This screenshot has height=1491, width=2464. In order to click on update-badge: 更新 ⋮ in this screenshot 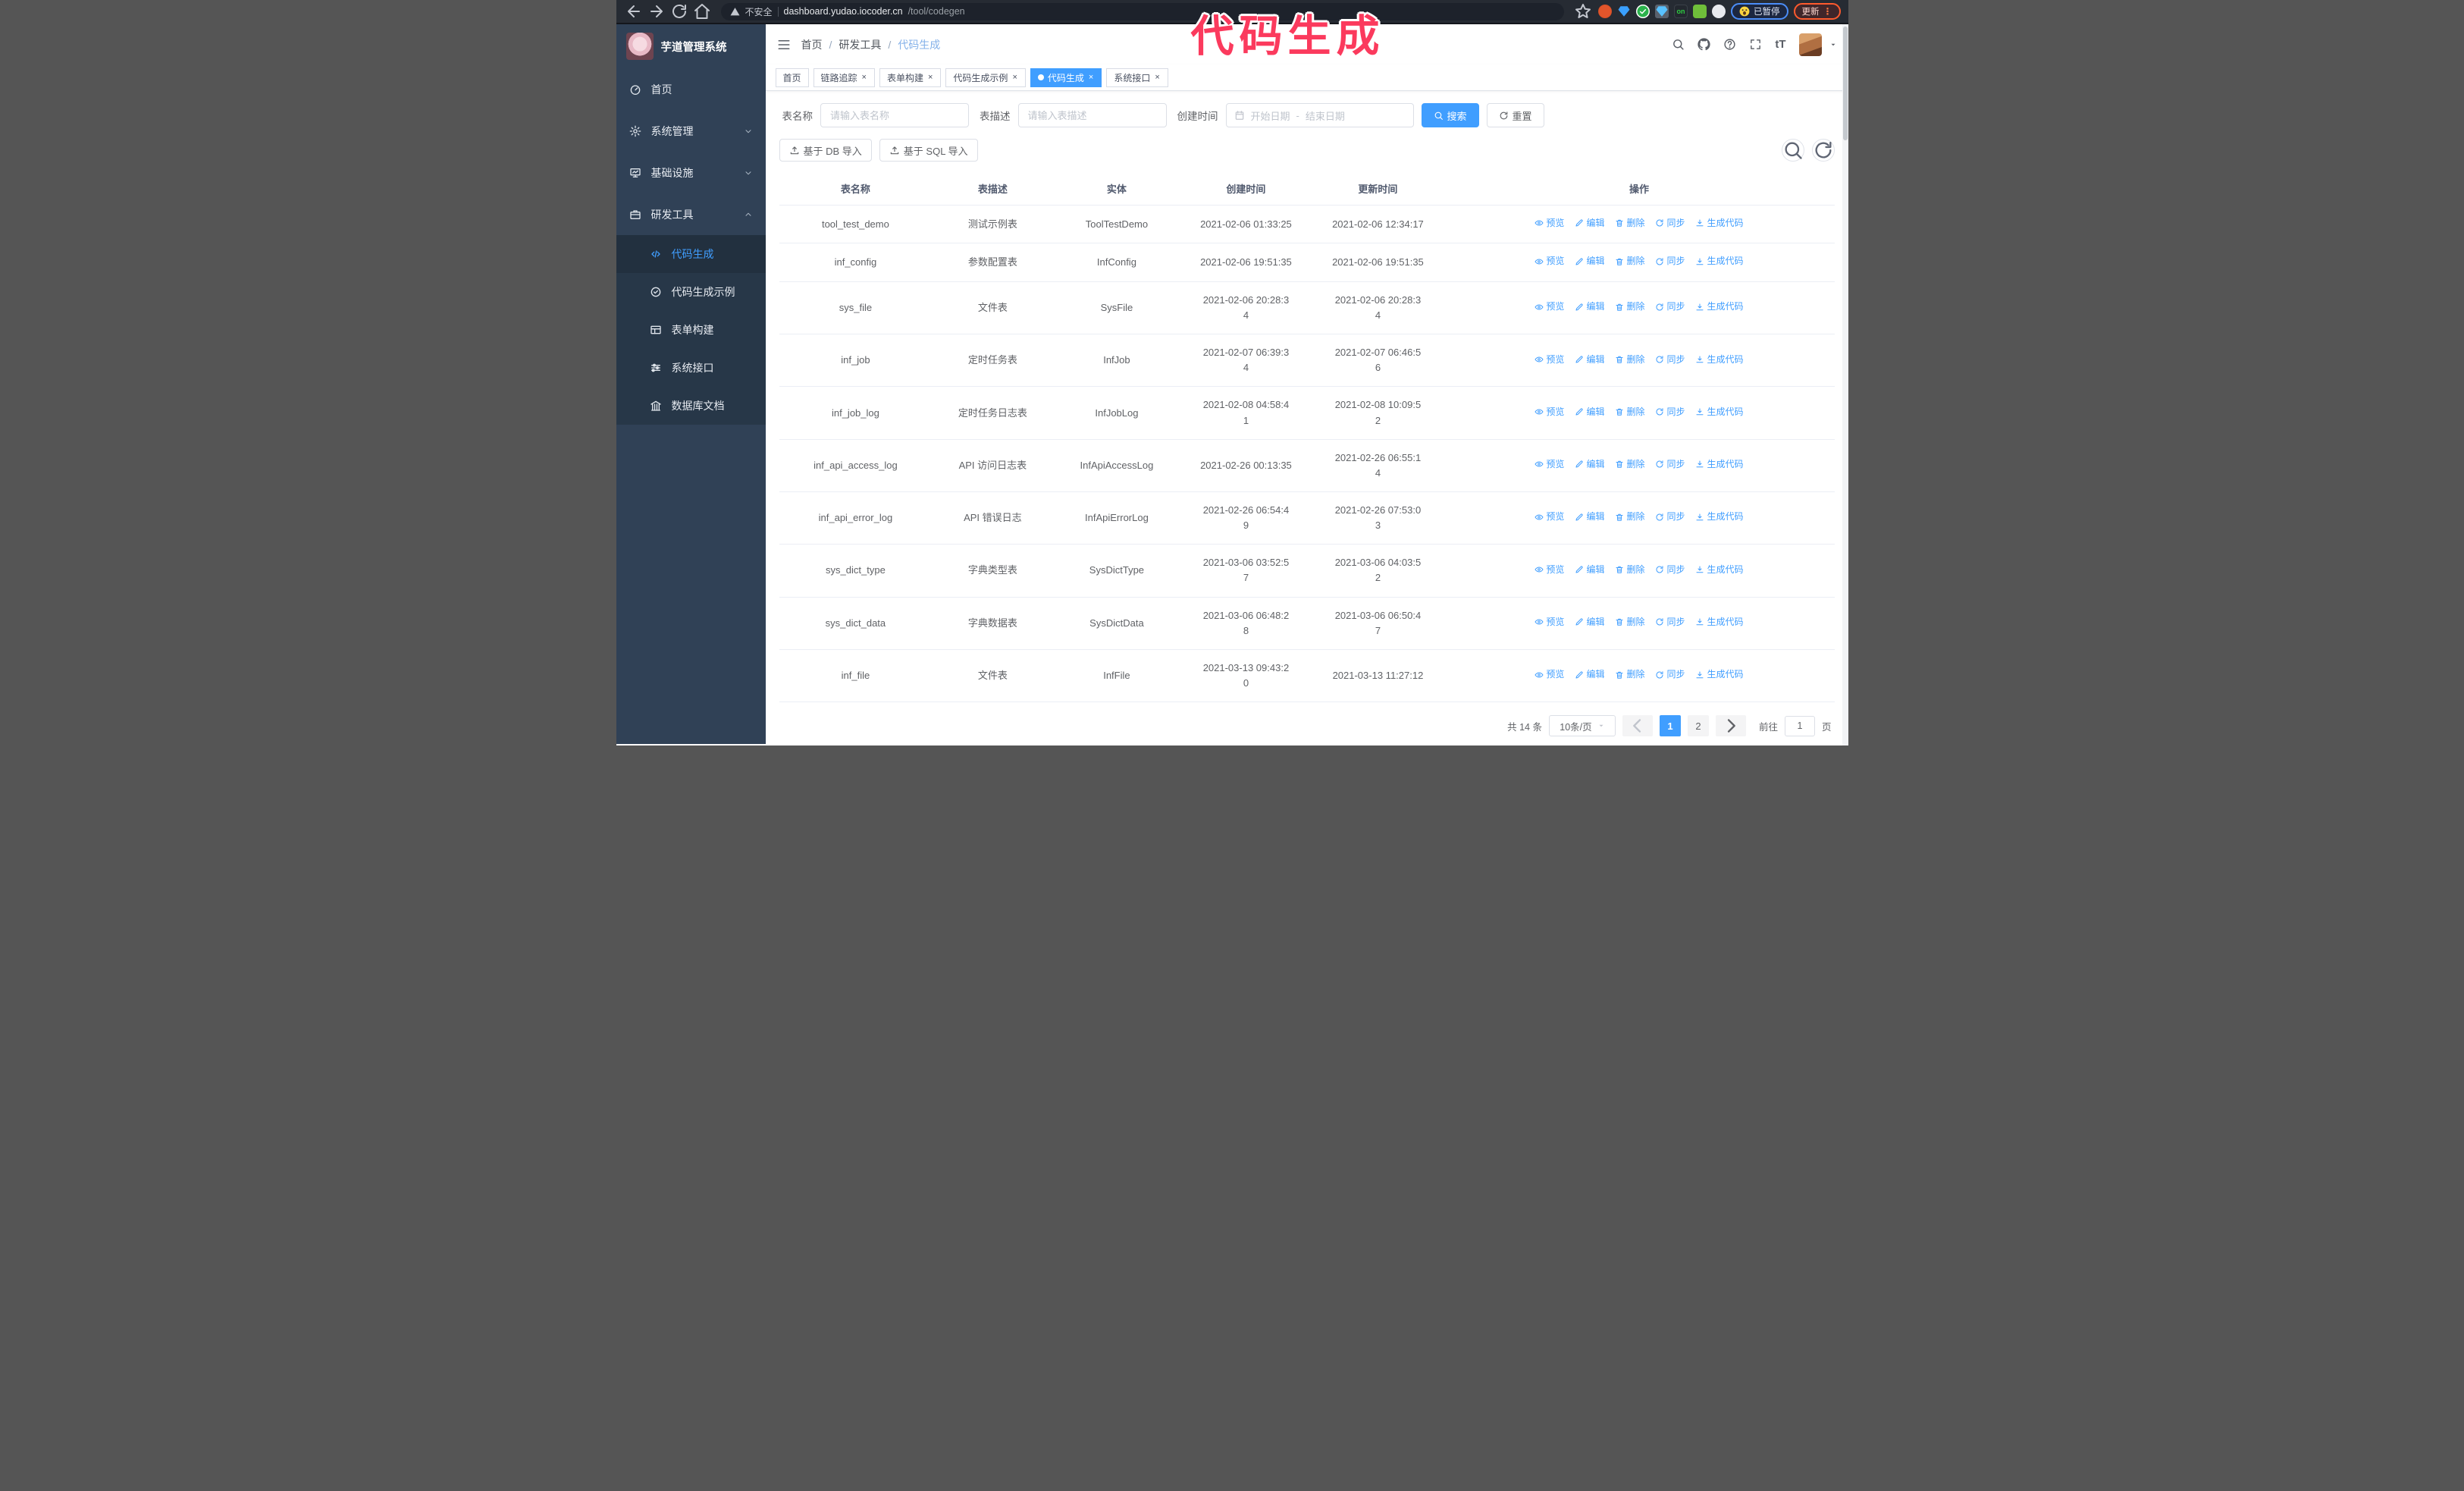, I will do `click(1817, 11)`.